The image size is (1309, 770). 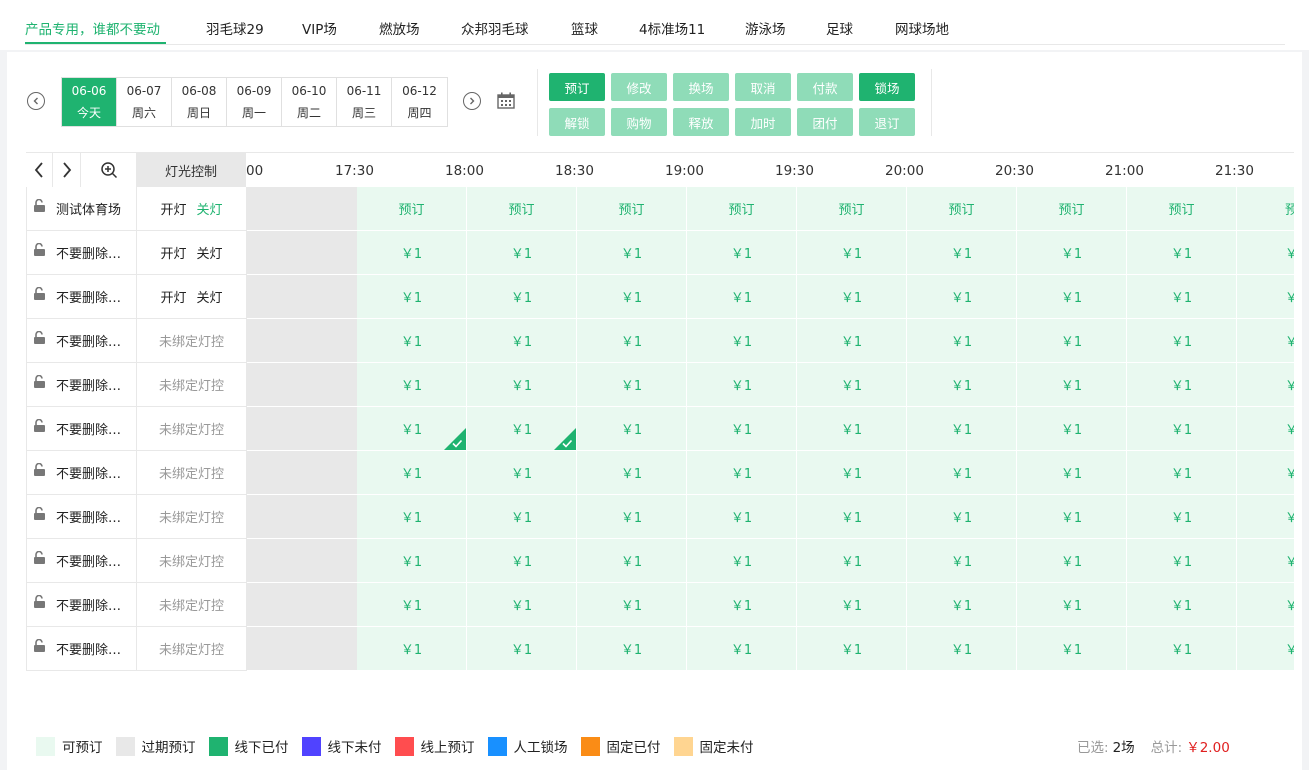 I want to click on next-week-button, so click(x=472, y=101).